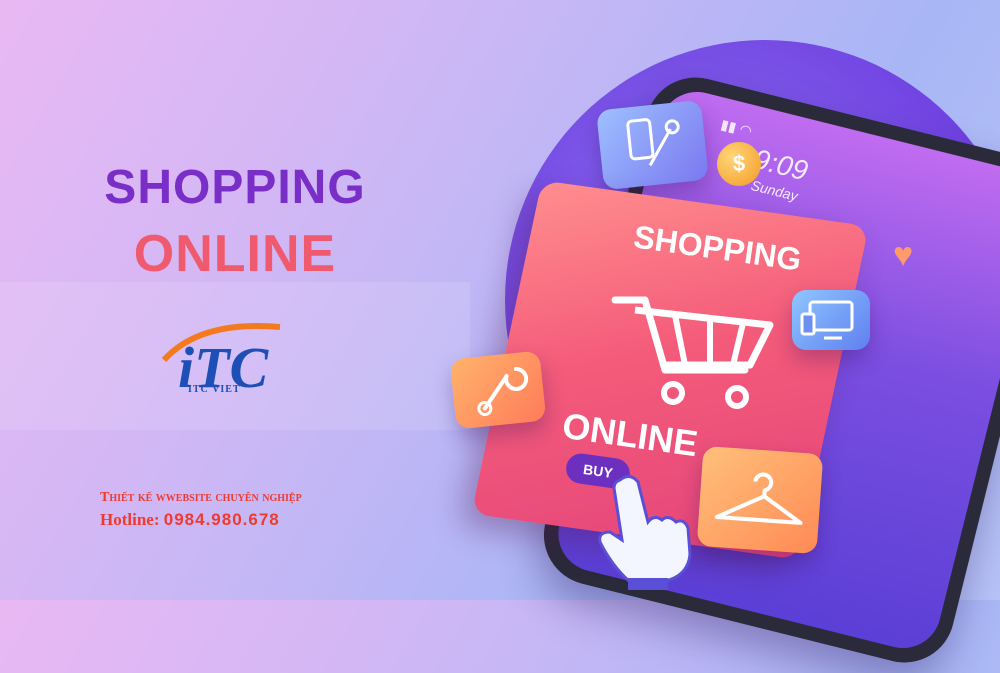 This screenshot has height=673, width=1000. I want to click on monitor-tile, so click(831, 320).